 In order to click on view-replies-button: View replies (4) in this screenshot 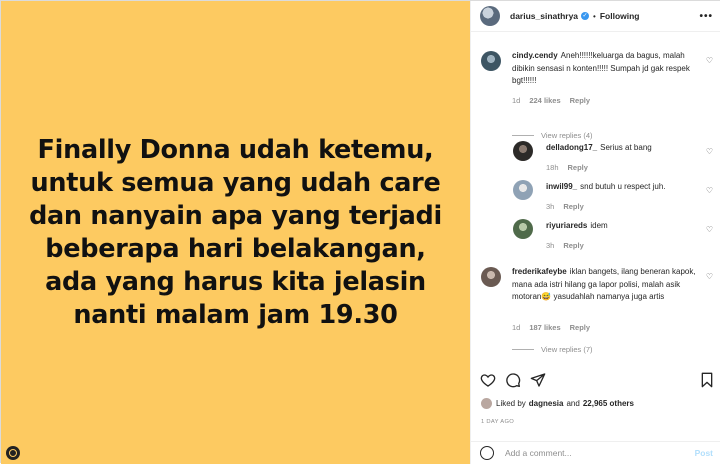, I will do `click(552, 135)`.